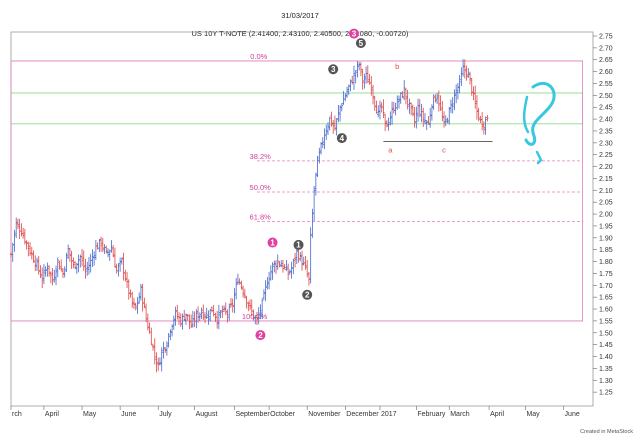 The image size is (640, 443). What do you see at coordinates (207, 414) in the screenshot?
I see `x-tick-label: August` at bounding box center [207, 414].